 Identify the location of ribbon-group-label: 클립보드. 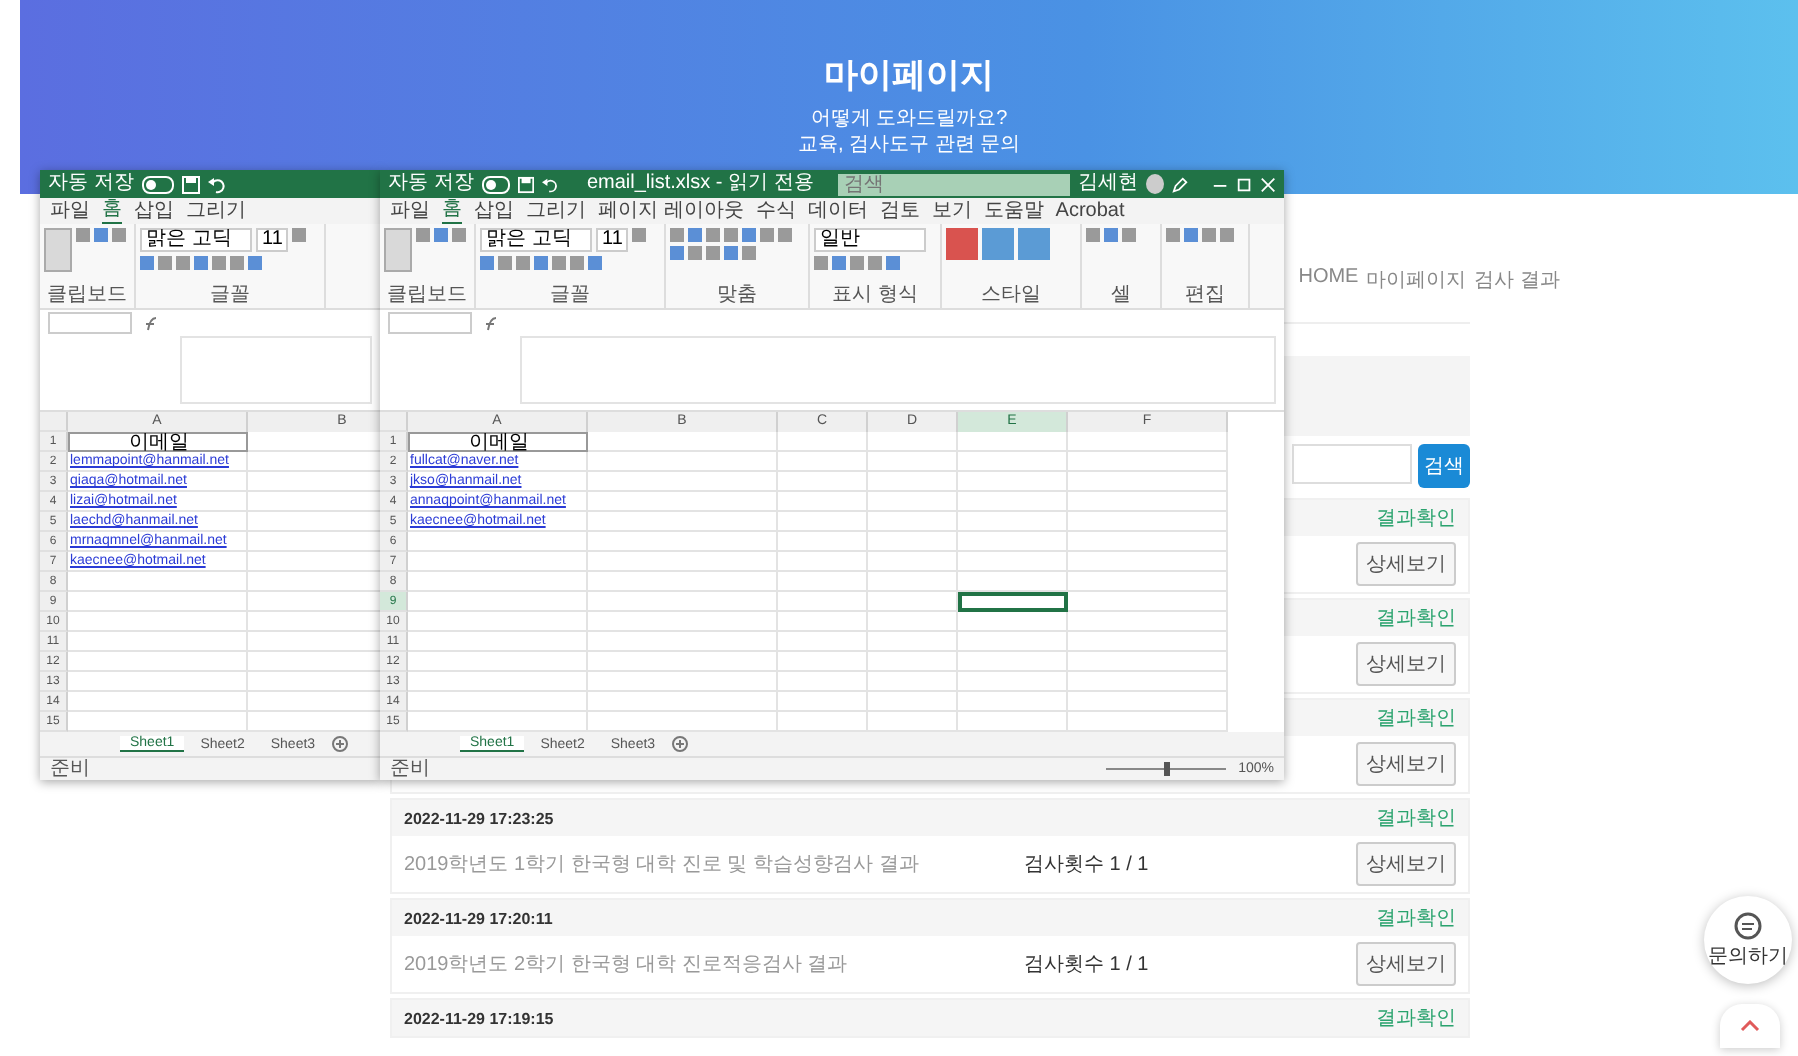
(87, 295).